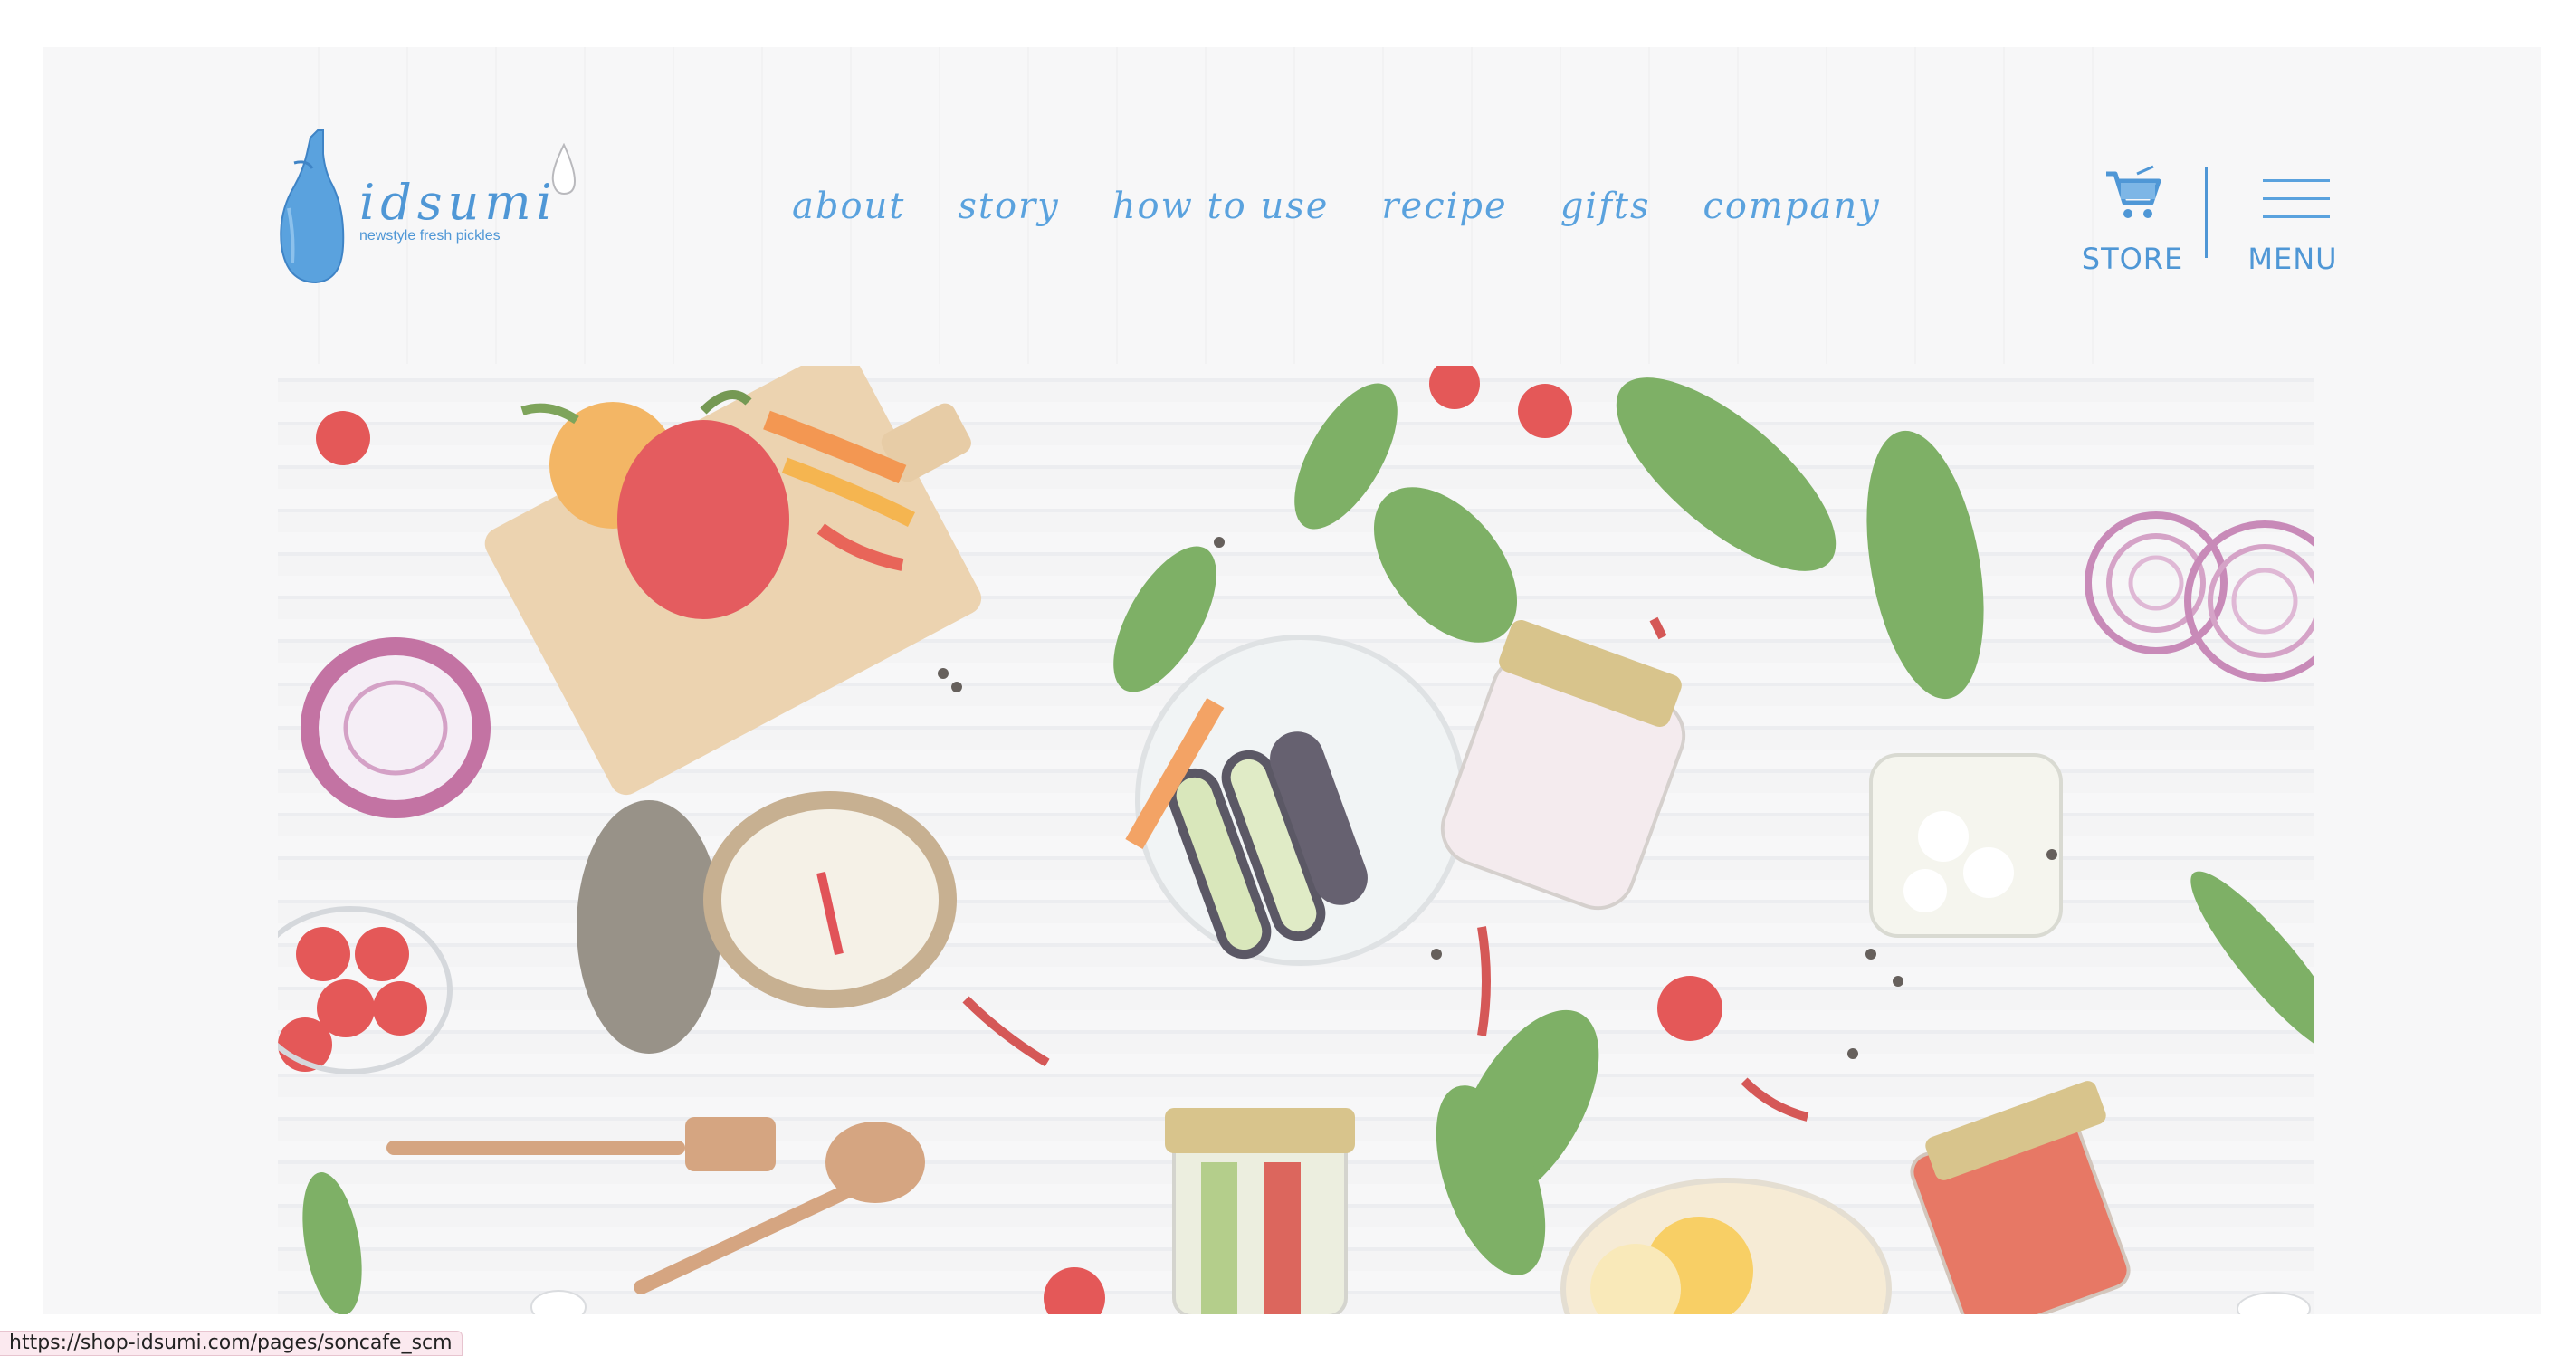 The width and height of the screenshot is (2576, 1356). Describe the element at coordinates (1792, 206) in the screenshot. I see `nav-item-company: company` at that location.